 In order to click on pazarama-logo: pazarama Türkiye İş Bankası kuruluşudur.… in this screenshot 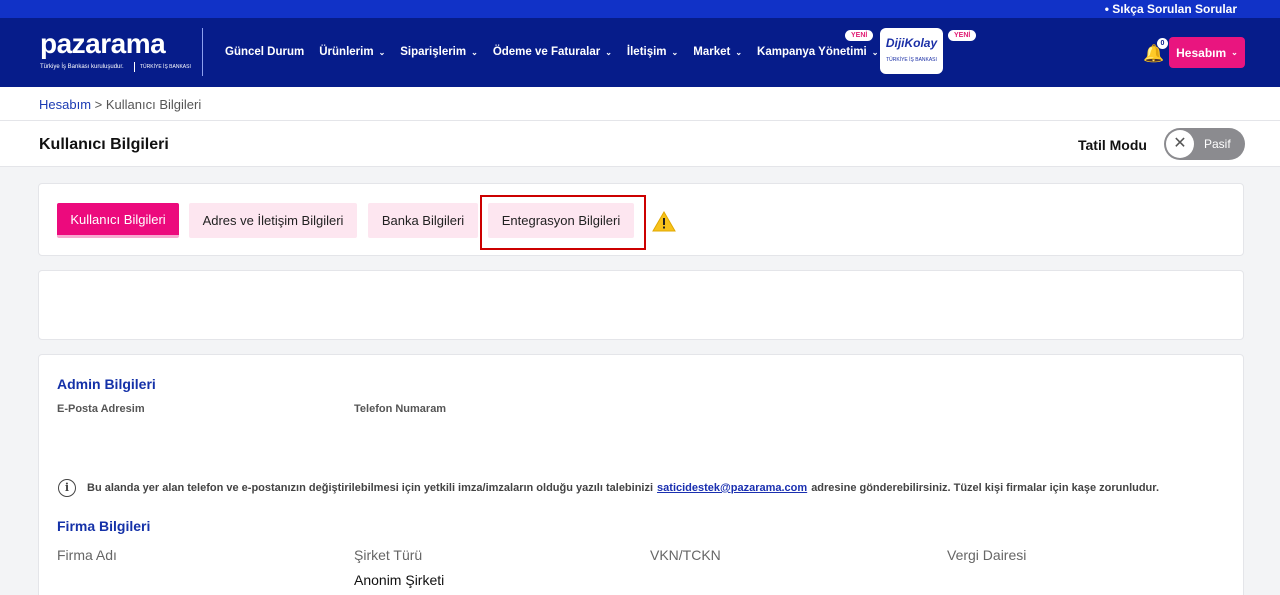, I will do `click(115, 50)`.